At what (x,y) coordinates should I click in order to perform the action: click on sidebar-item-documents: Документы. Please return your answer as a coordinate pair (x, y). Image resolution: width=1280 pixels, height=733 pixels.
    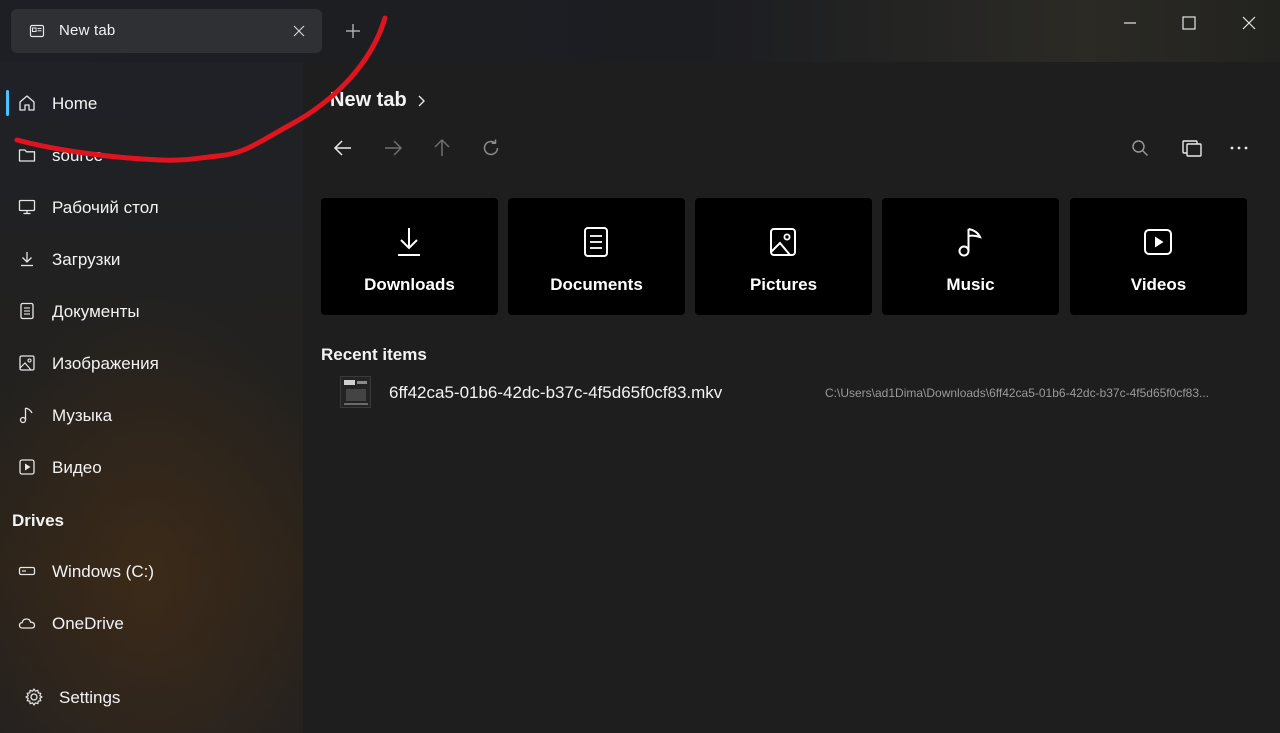
    Looking at the image, I should click on (151, 311).